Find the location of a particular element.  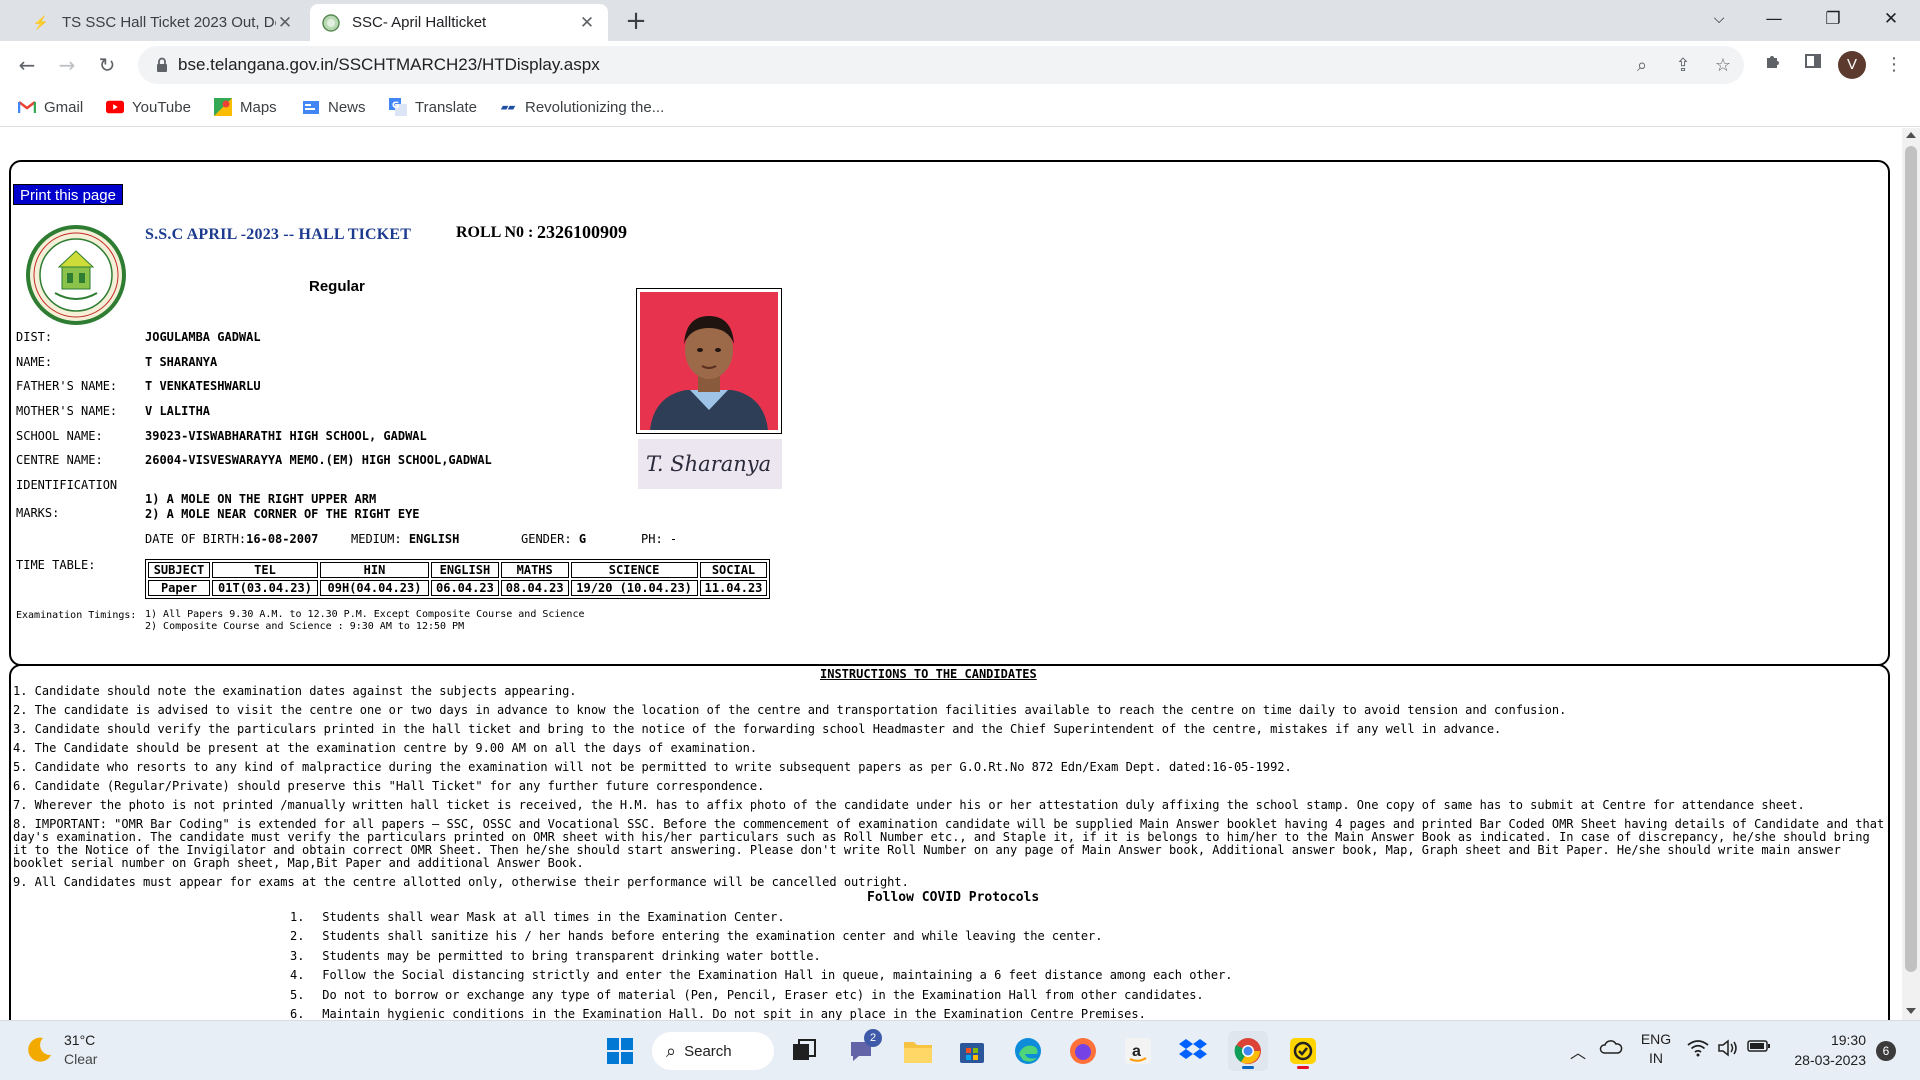

teams-badge: 2 is located at coordinates (873, 1038).